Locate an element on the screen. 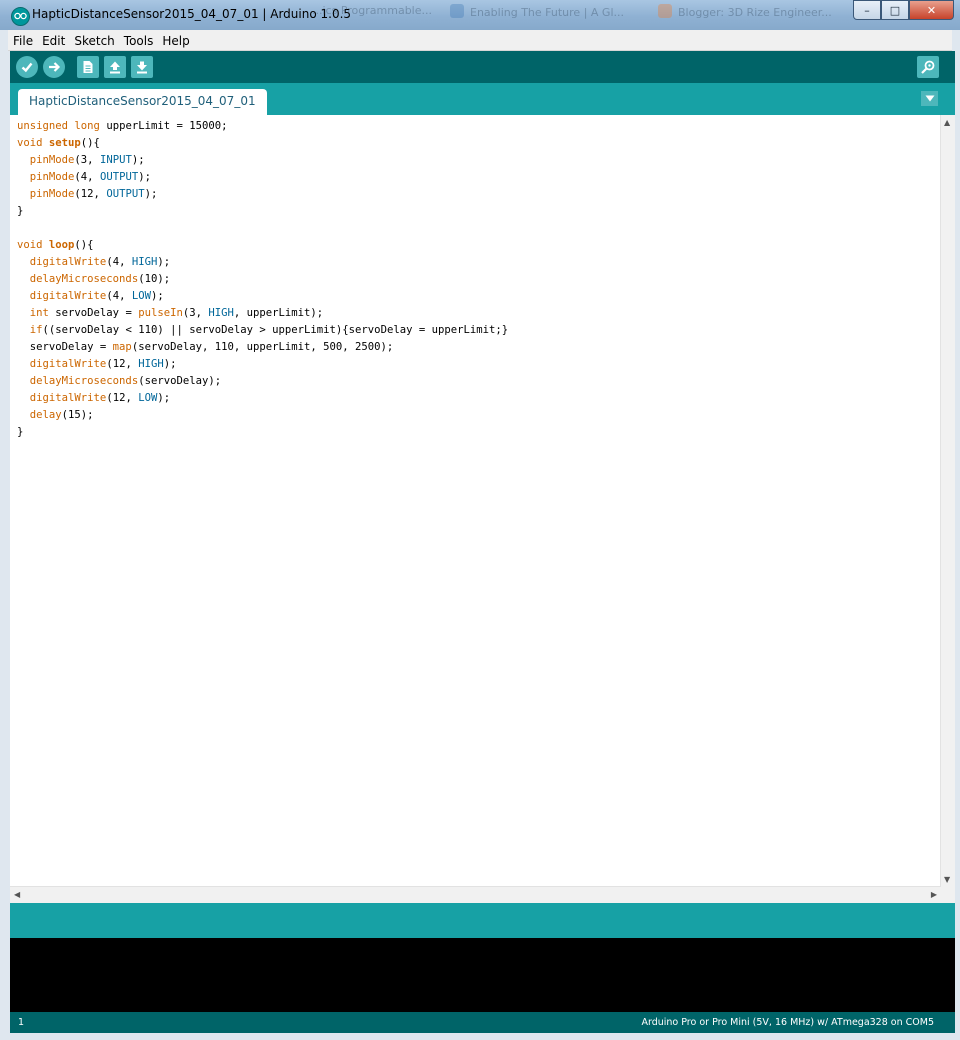  new-button is located at coordinates (88, 67).